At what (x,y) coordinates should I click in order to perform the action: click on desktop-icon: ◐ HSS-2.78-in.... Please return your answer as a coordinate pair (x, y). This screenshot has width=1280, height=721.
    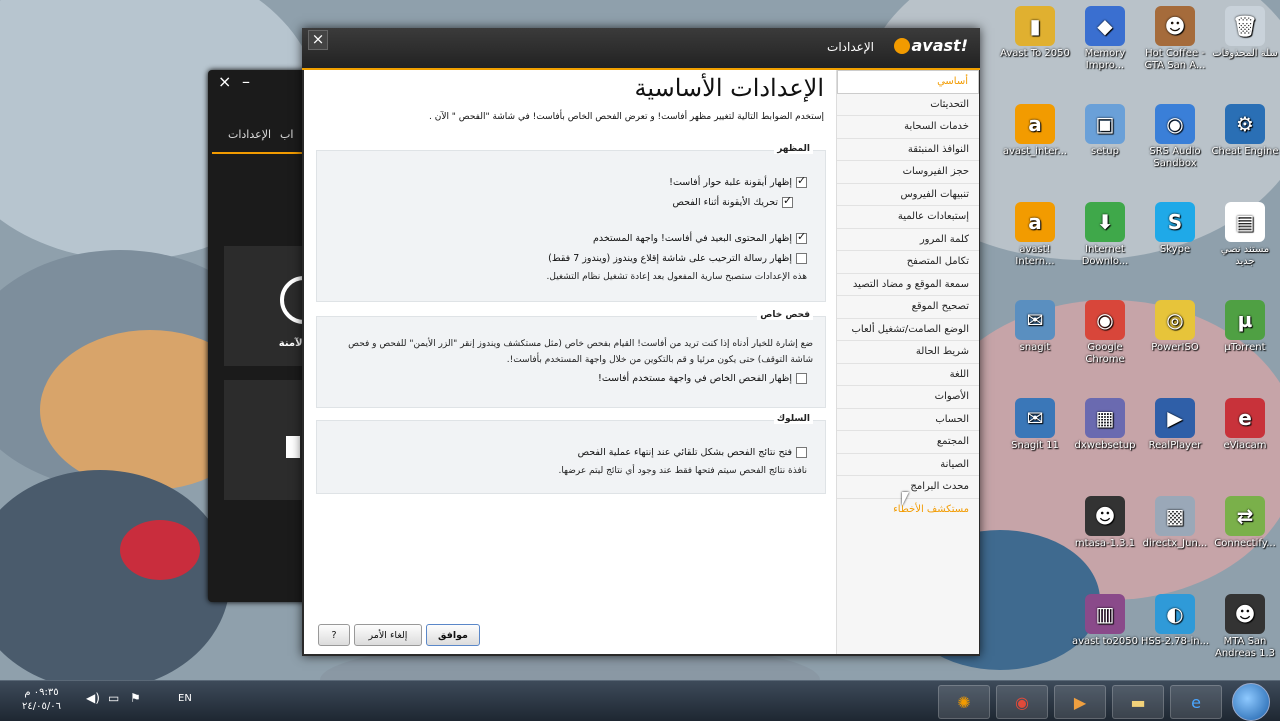
    Looking at the image, I should click on (1175, 621).